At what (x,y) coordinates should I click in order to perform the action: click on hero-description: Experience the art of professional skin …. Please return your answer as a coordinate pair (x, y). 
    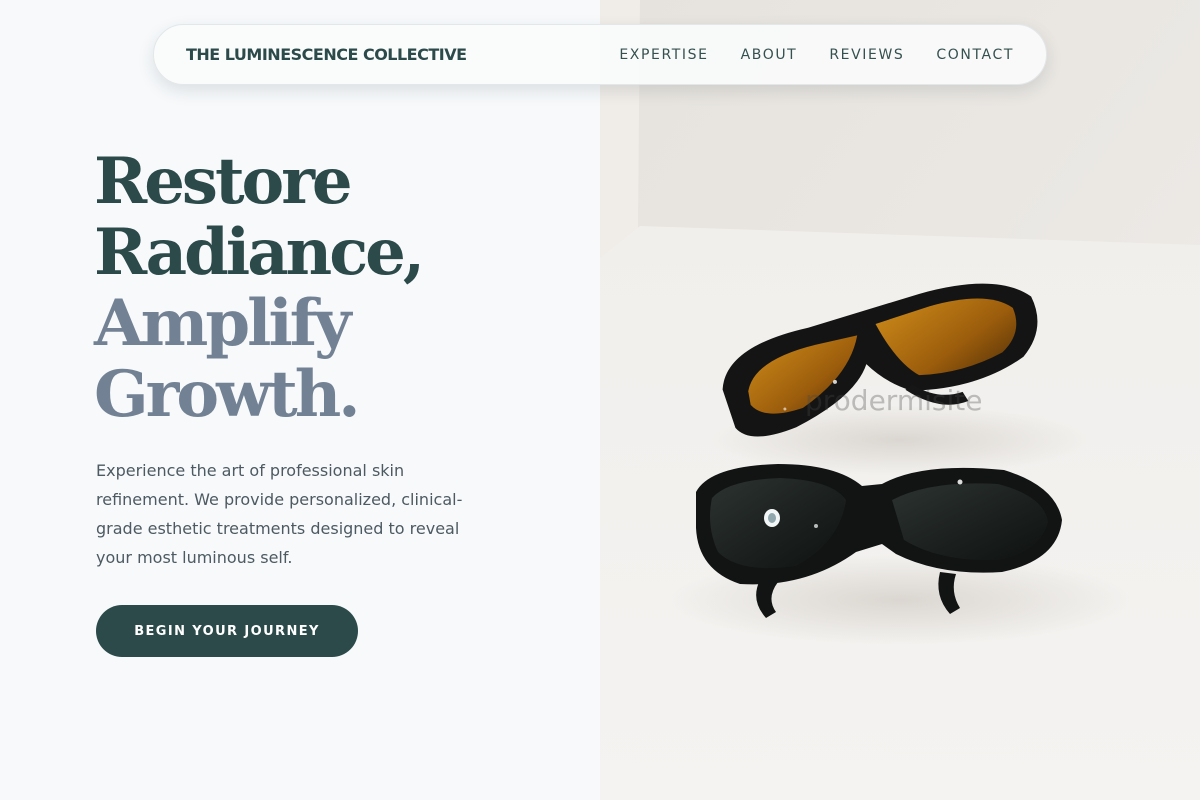
    Looking at the image, I should click on (279, 514).